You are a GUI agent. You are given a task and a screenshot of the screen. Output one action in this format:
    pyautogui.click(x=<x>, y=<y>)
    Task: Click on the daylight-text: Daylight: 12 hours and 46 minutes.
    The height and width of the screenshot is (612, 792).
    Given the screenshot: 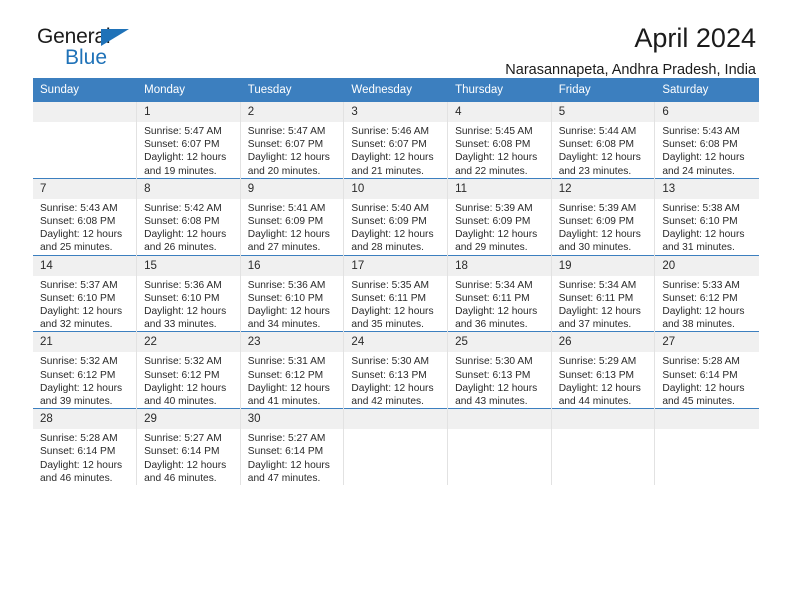 What is the action you would take?
    pyautogui.click(x=185, y=471)
    